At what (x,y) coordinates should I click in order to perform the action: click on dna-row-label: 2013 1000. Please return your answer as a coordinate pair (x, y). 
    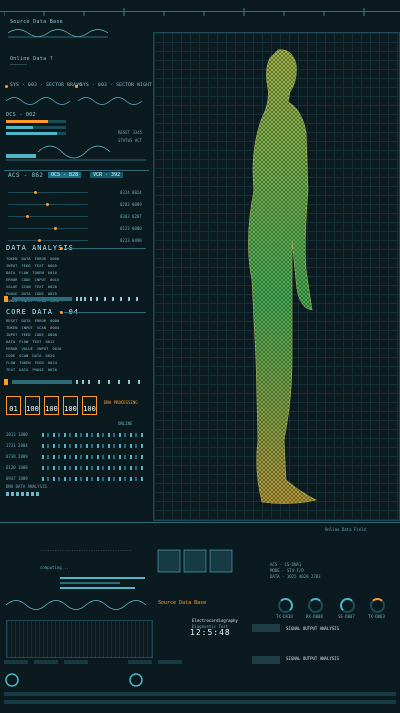
    Looking at the image, I should click on (17, 434).